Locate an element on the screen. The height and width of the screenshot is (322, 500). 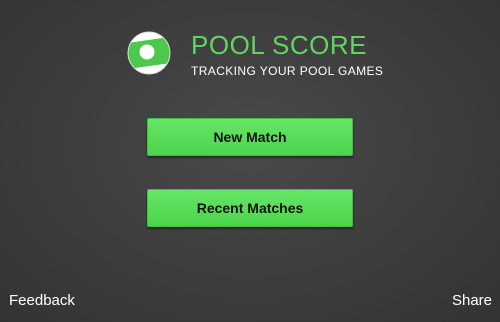
app-header: POOL SCORE TRACKING YOUR POOL GAMES is located at coordinates (255, 53).